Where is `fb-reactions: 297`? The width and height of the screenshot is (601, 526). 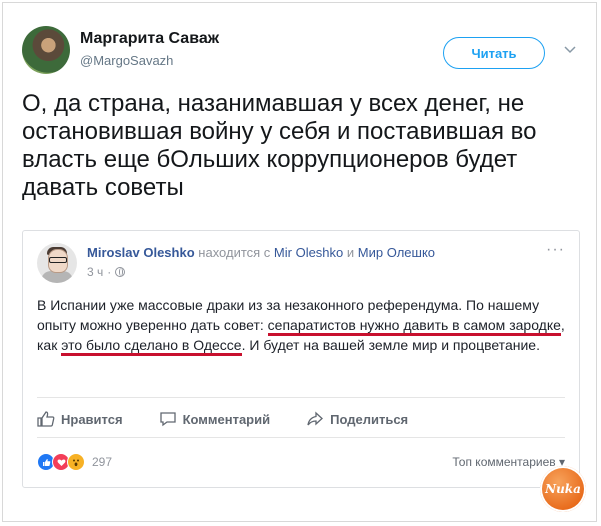 fb-reactions: 297 is located at coordinates (74, 462).